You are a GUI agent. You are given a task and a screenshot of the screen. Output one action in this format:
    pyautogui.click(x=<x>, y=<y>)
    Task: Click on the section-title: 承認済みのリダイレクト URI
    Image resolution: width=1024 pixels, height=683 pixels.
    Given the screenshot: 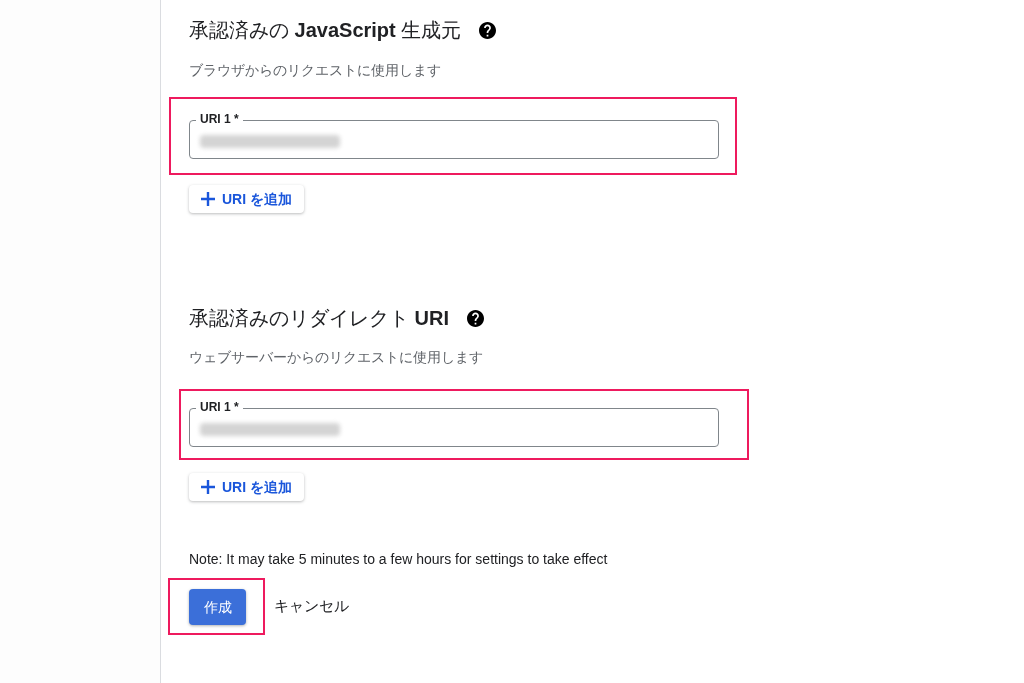 What is the action you would take?
    pyautogui.click(x=319, y=318)
    